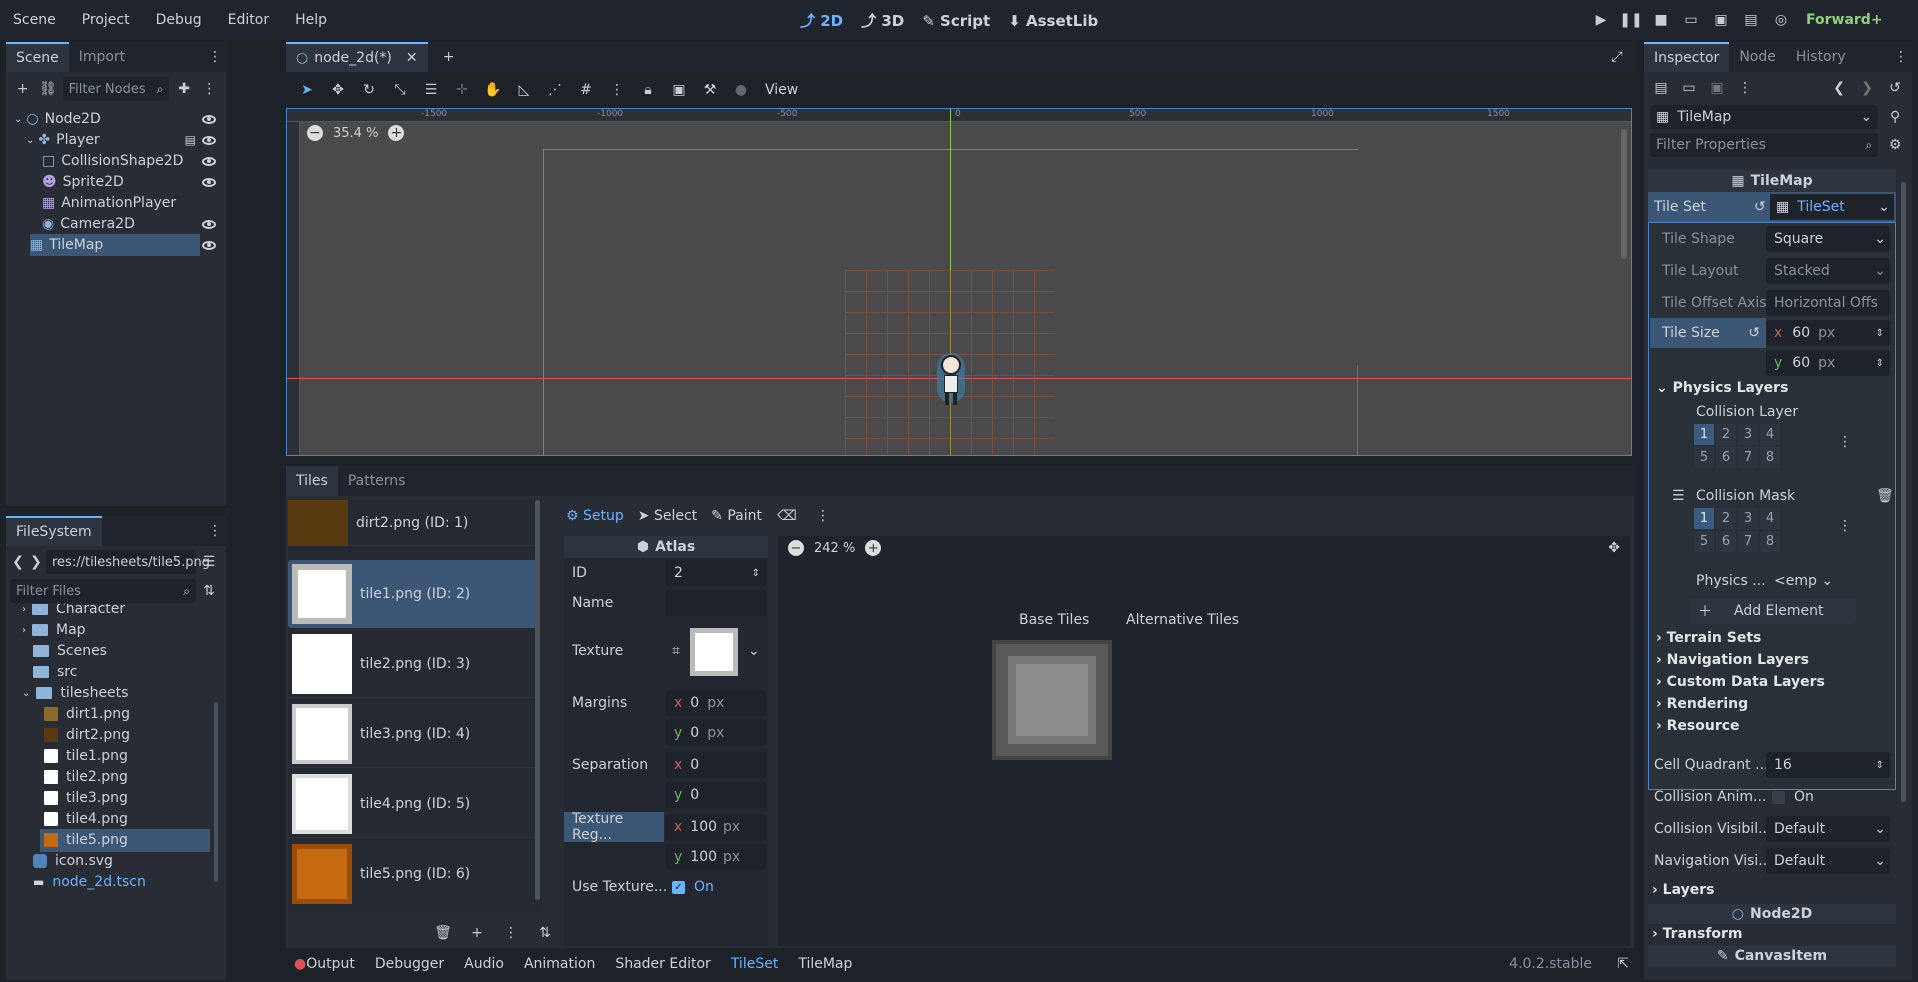 This screenshot has width=1918, height=982. Describe the element at coordinates (1770, 518) in the screenshot. I see `mask-bit: 4` at that location.